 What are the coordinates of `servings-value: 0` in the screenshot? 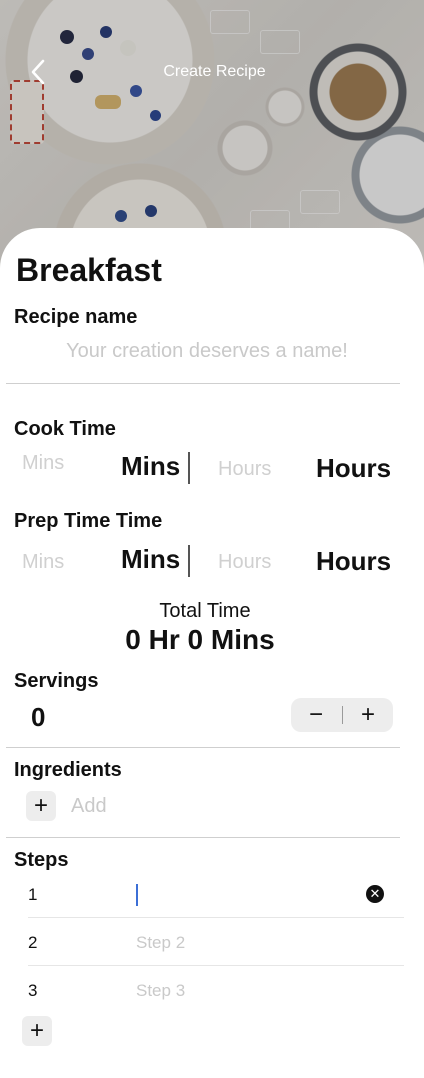 It's located at (38, 717).